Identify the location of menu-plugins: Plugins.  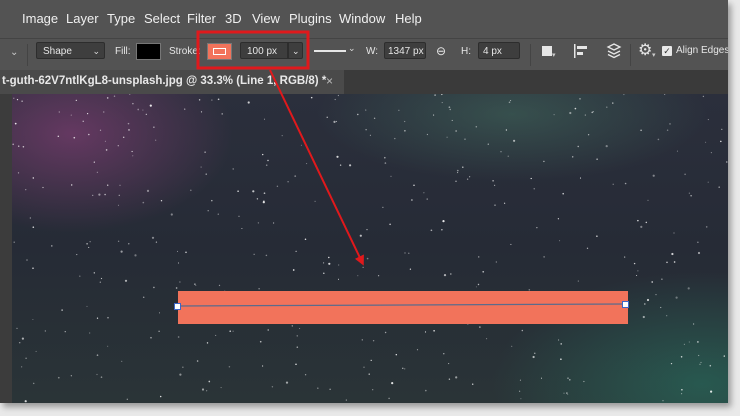
(310, 18).